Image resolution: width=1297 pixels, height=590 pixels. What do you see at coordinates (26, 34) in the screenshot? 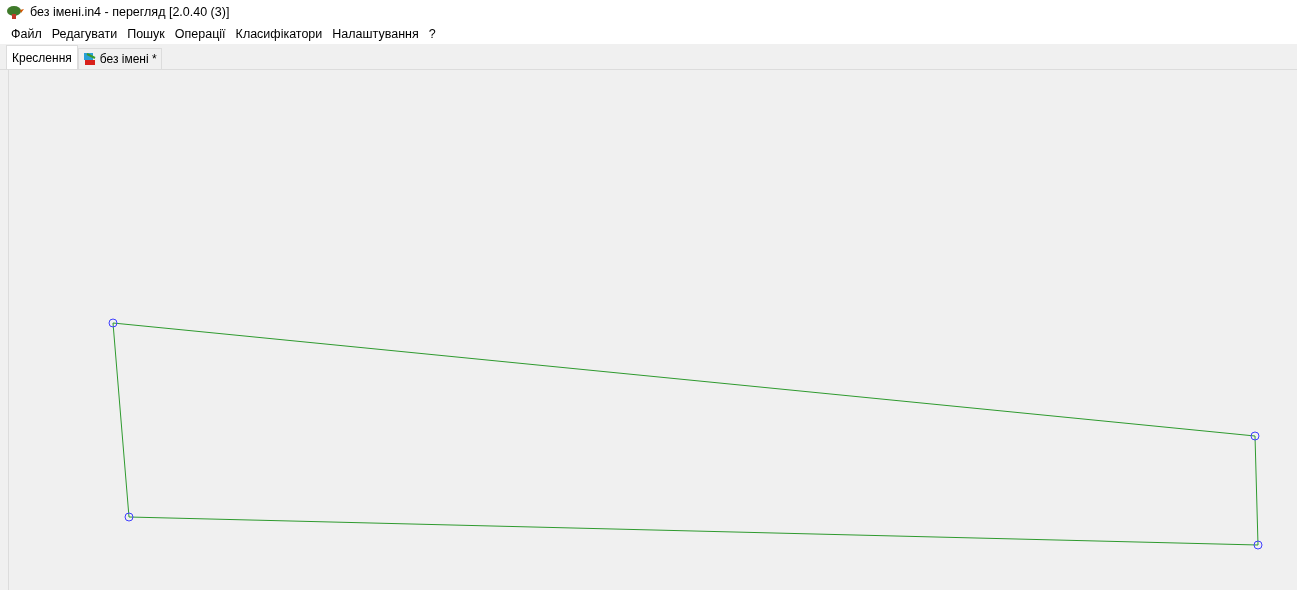
I see `menu-item: Файл` at bounding box center [26, 34].